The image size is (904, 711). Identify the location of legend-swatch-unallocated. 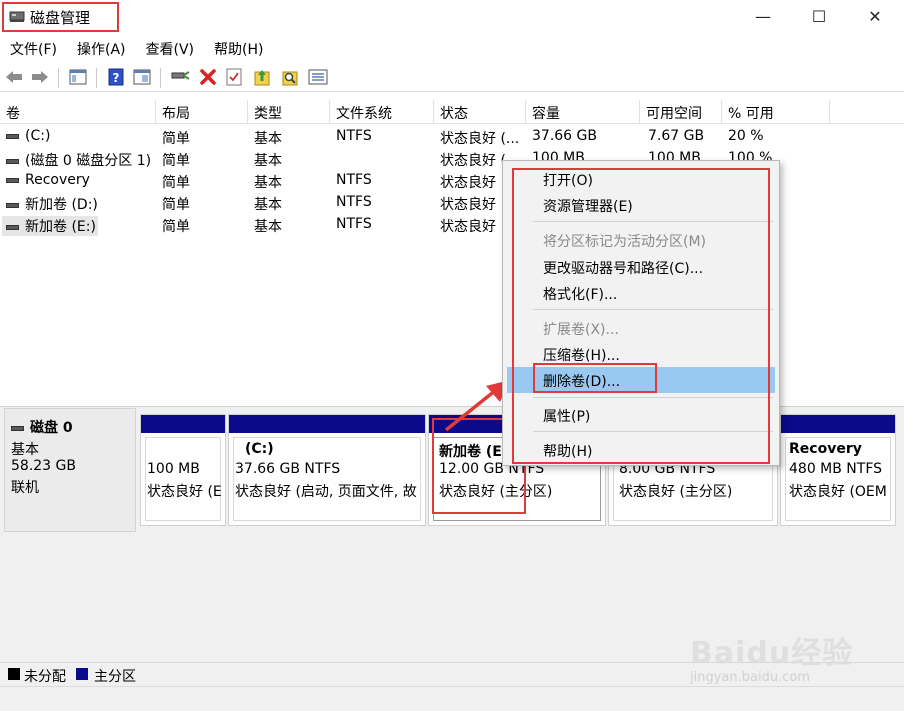
(14, 674).